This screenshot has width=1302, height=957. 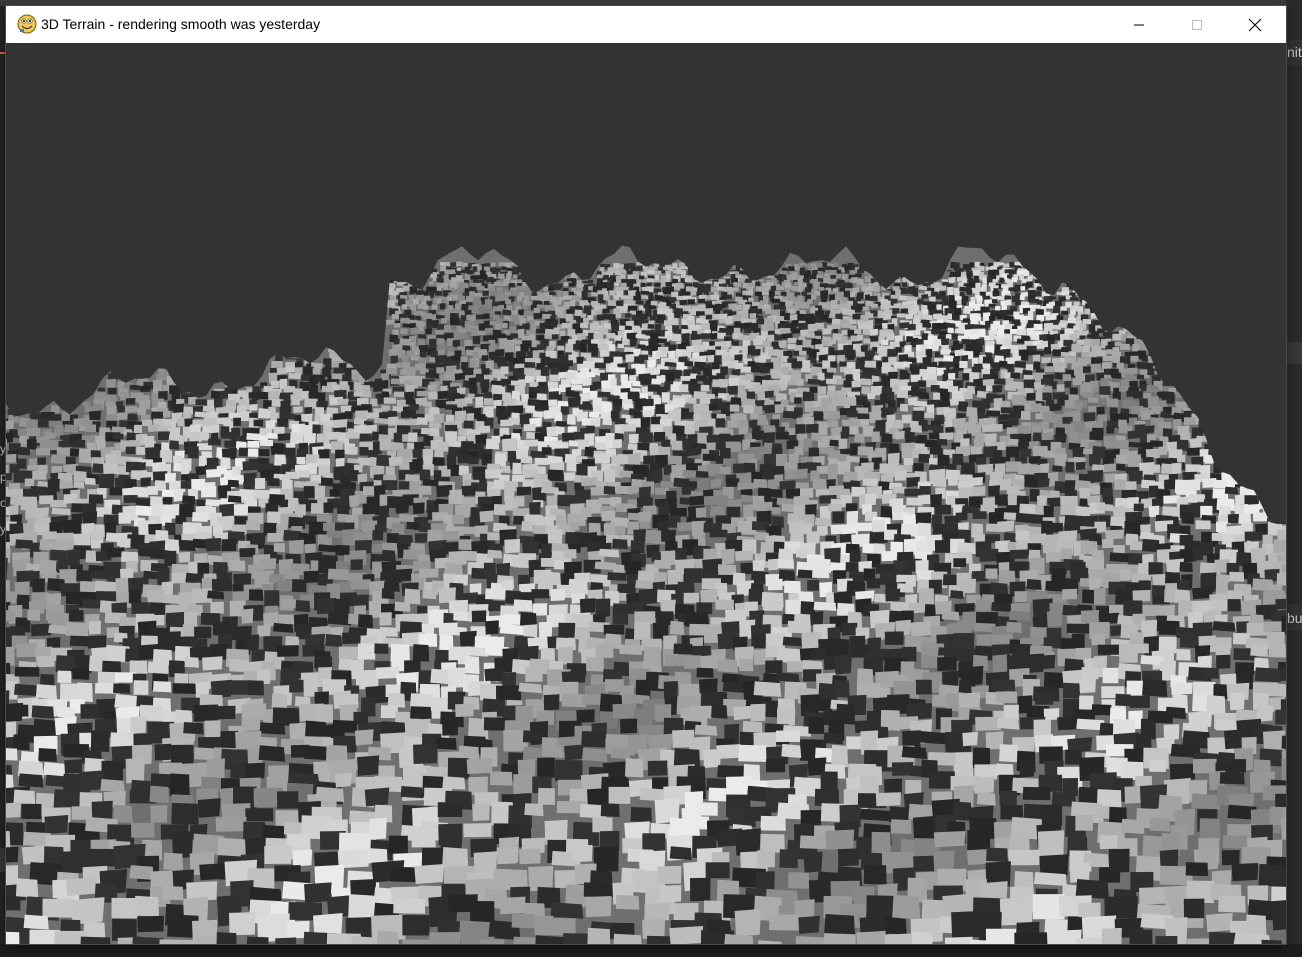 I want to click on background-statusbar, so click(x=651, y=950).